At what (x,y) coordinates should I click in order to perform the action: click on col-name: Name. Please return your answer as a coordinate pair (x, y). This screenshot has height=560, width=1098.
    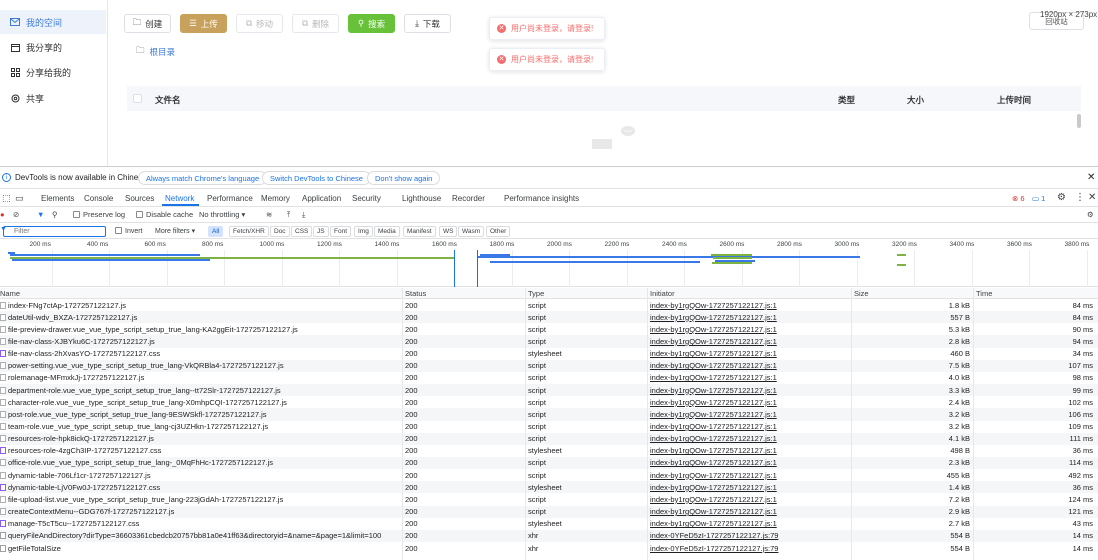
    Looking at the image, I should click on (10, 293).